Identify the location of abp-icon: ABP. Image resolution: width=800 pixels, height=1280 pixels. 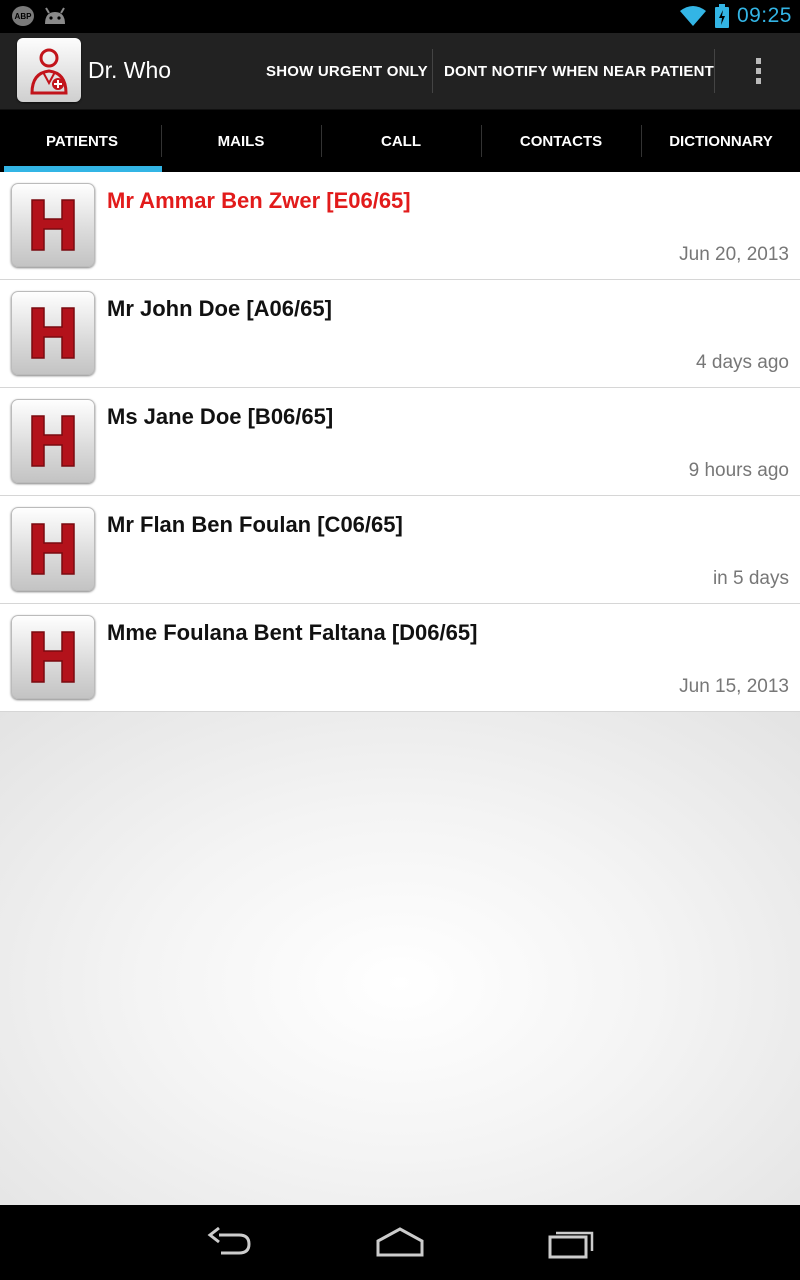
(23, 16).